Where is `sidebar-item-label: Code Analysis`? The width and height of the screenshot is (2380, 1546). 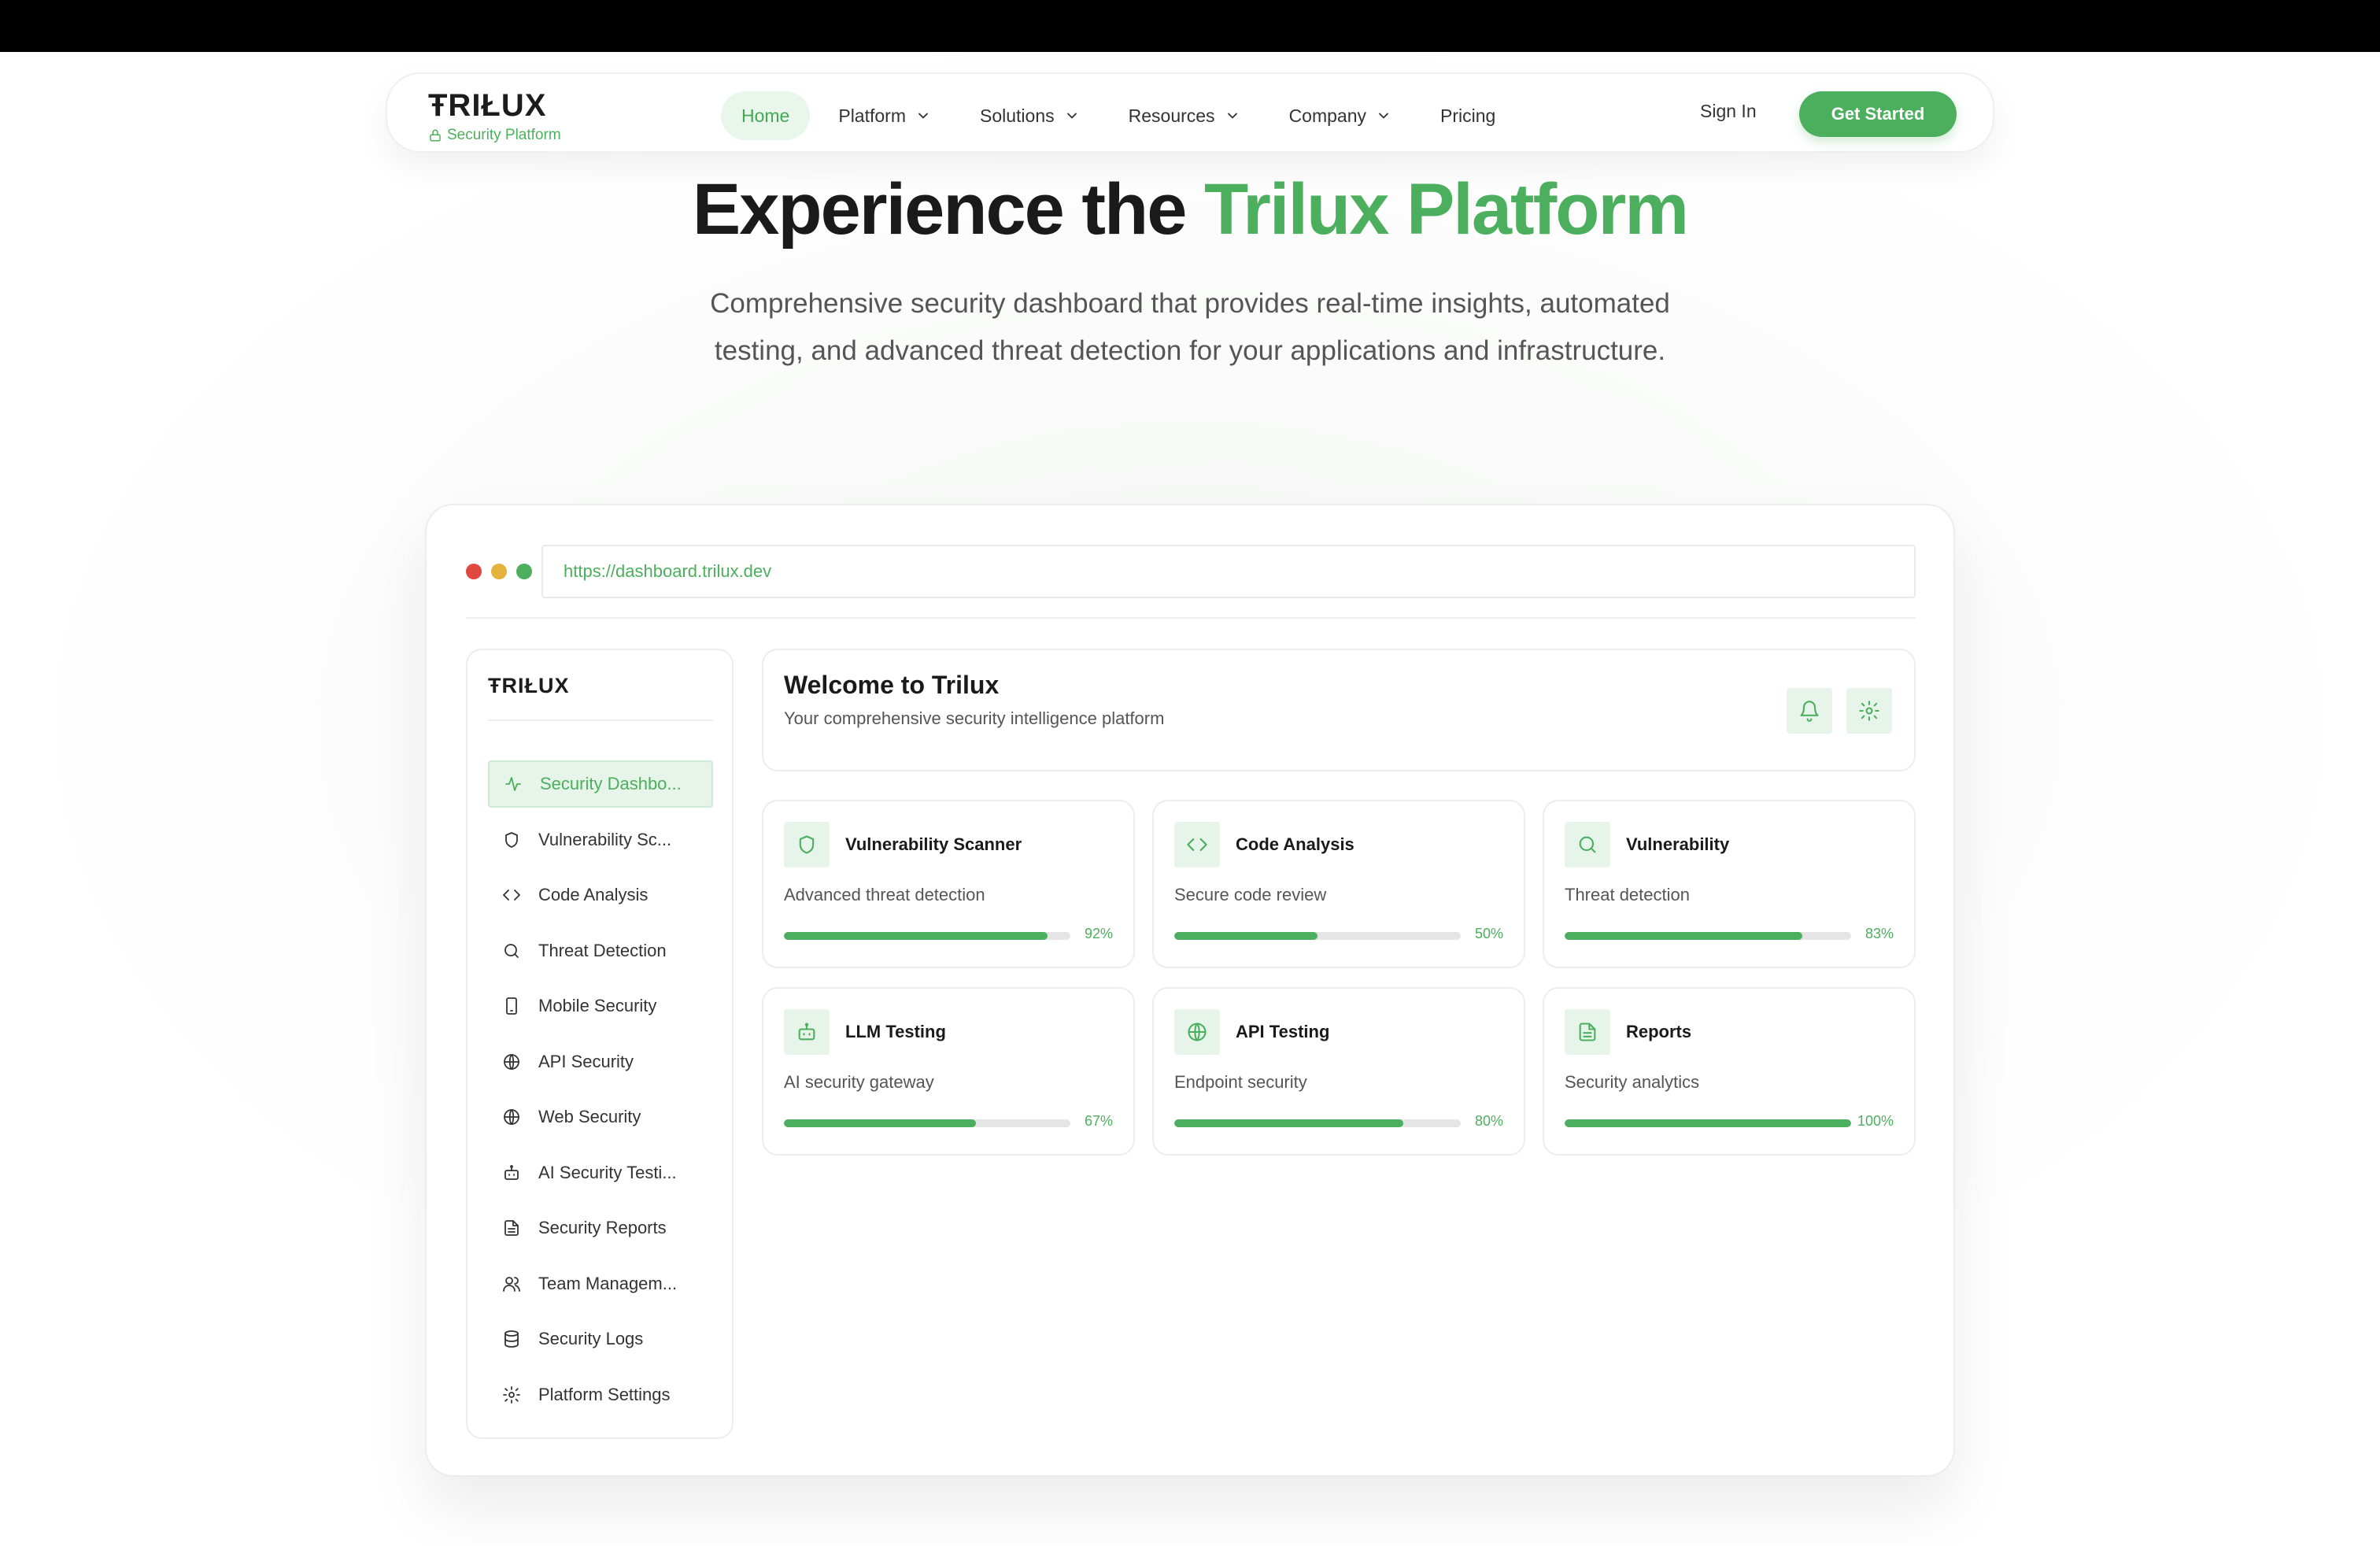 sidebar-item-label: Code Analysis is located at coordinates (593, 894).